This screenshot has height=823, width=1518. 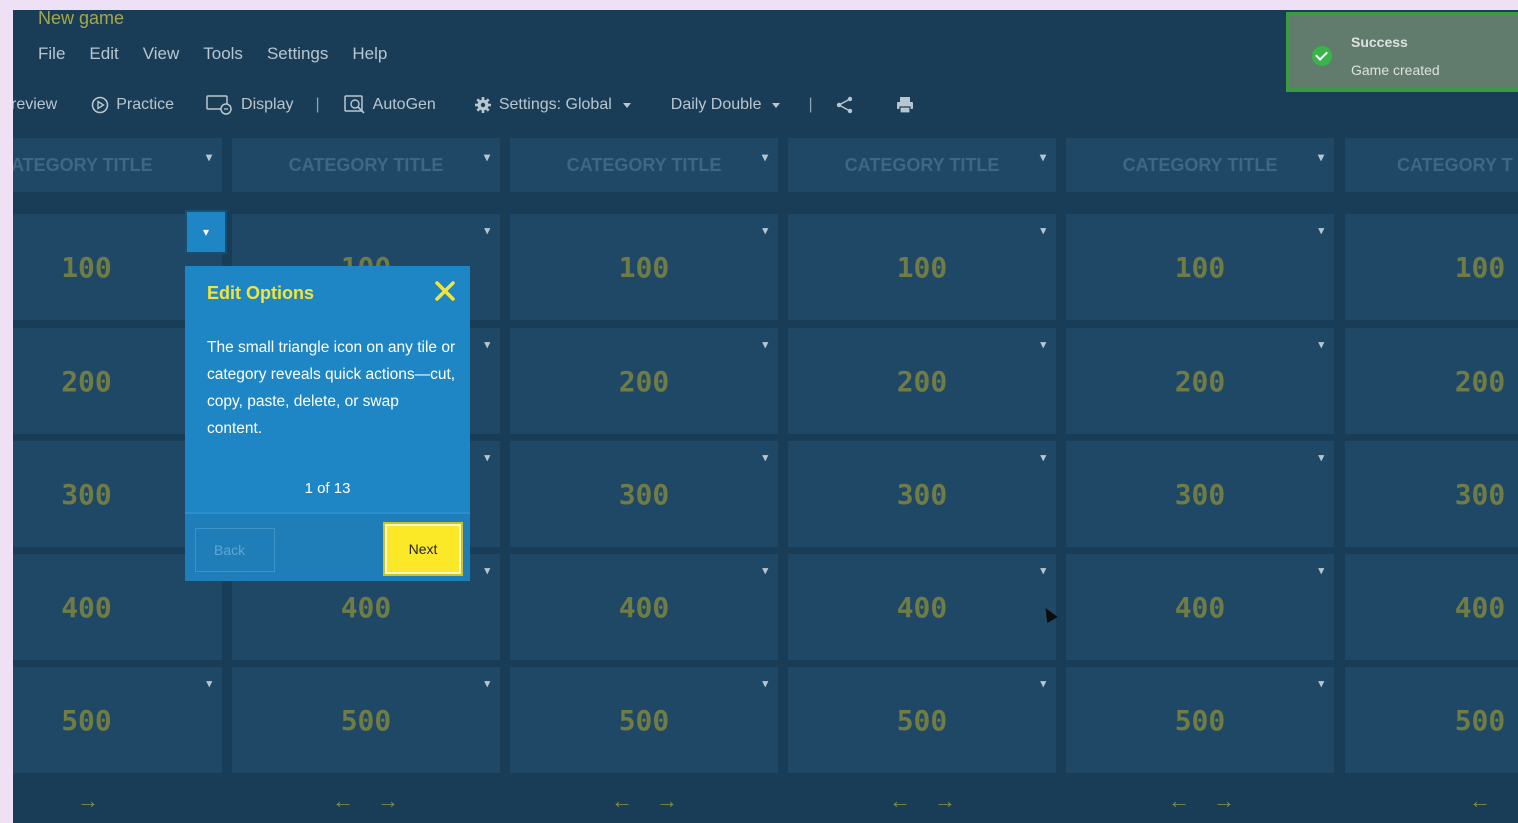 What do you see at coordinates (1402, 52) in the screenshot?
I see `success-toast: Success Game created` at bounding box center [1402, 52].